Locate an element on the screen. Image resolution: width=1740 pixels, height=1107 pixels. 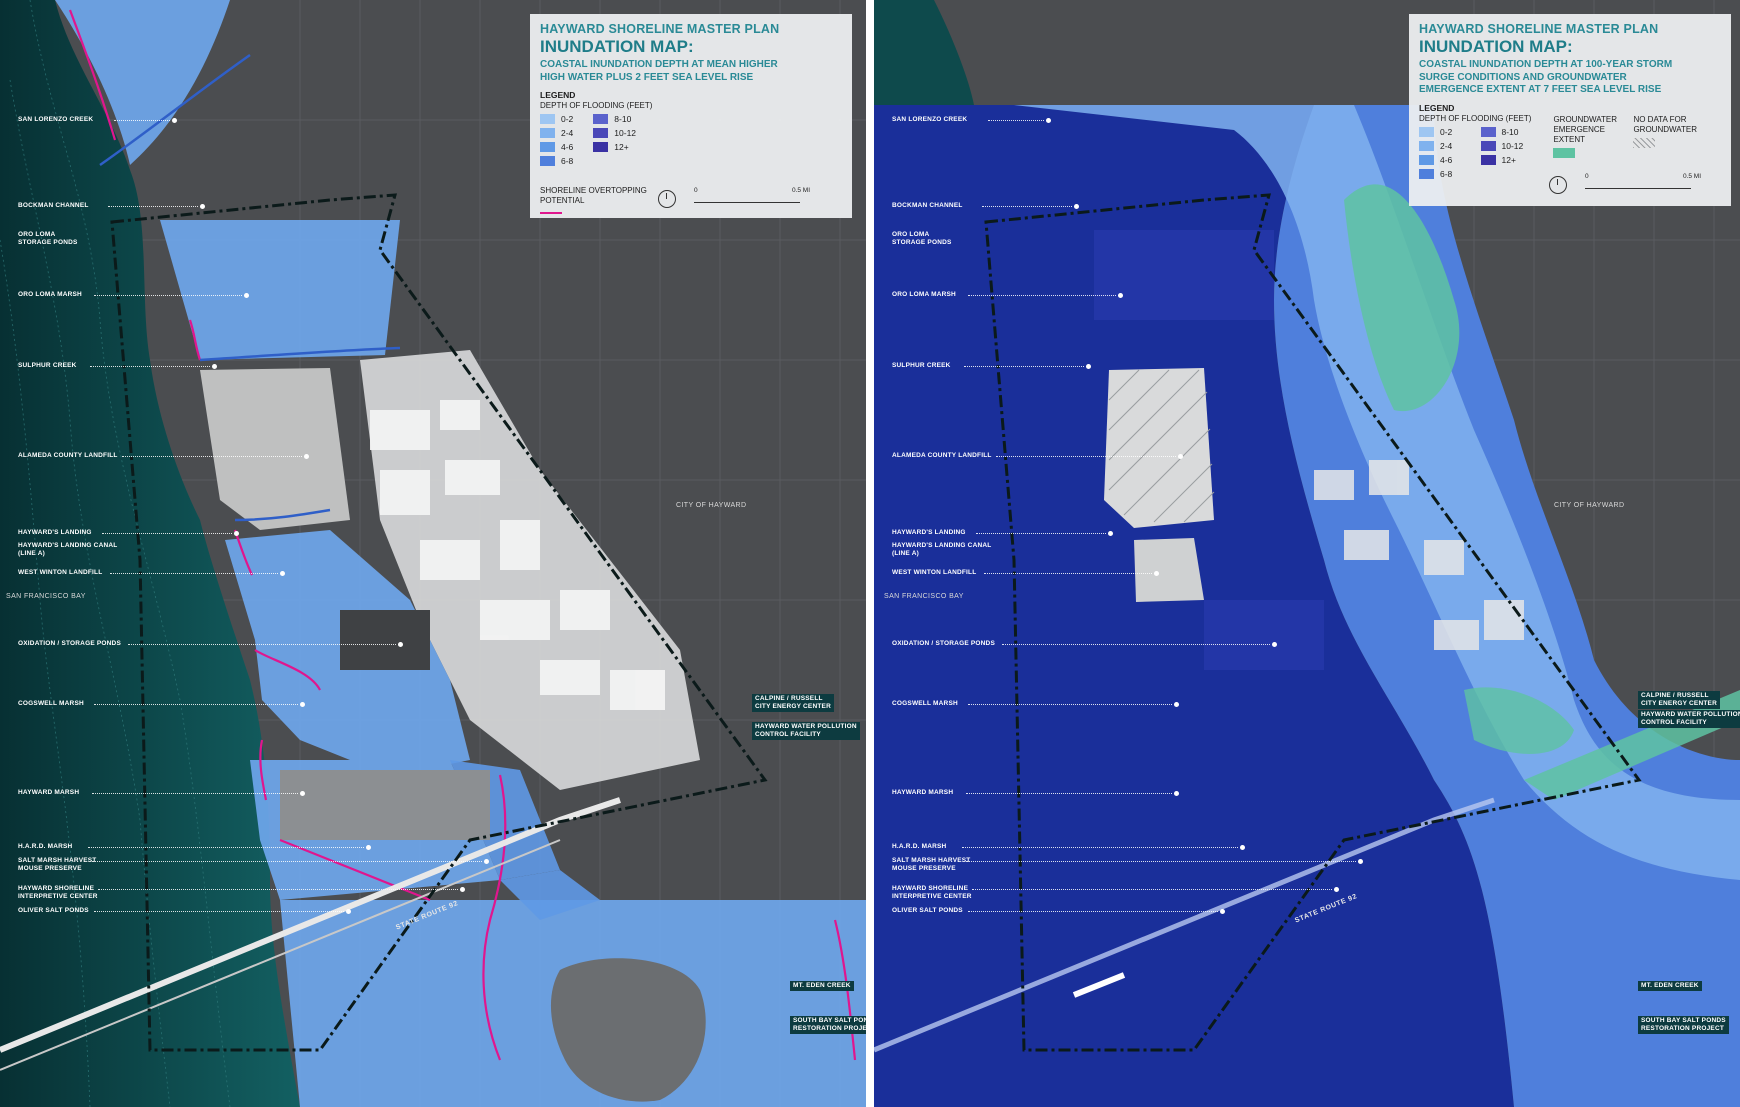
label-south-bay-salt-ponds: SOUTH BAY SALT PONDSRESTORATION PROJECT is located at coordinates (1683, 1025).